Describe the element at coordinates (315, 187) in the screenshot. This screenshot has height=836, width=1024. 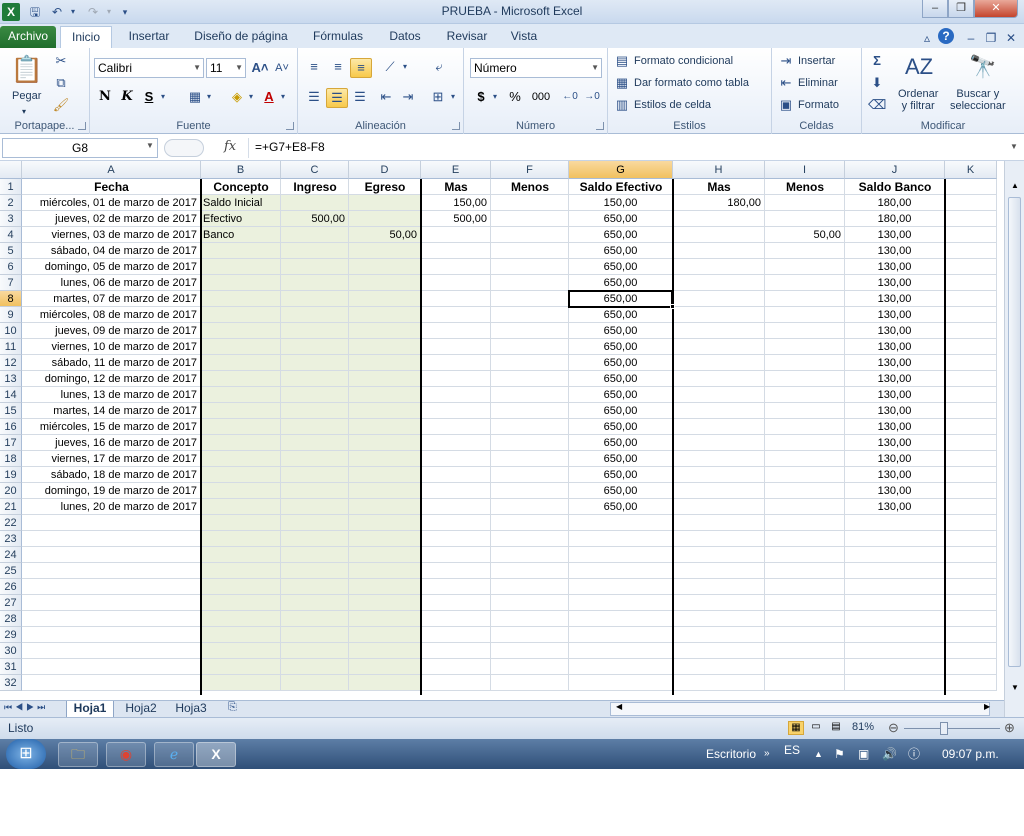
I see `header-cell-c: Ingreso` at that location.